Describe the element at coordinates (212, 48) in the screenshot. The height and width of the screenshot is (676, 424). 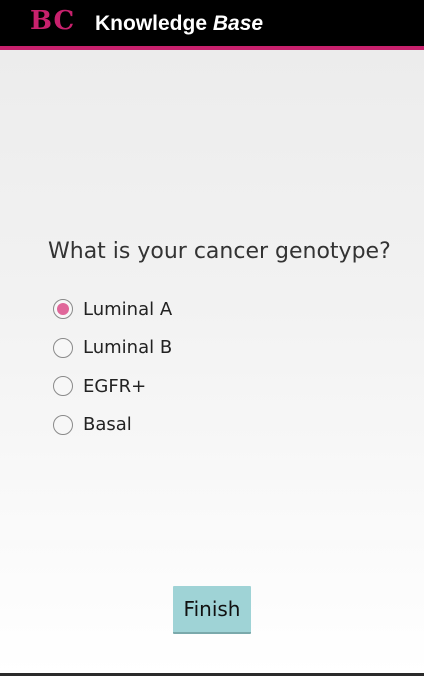
I see `header-accent-bar` at that location.